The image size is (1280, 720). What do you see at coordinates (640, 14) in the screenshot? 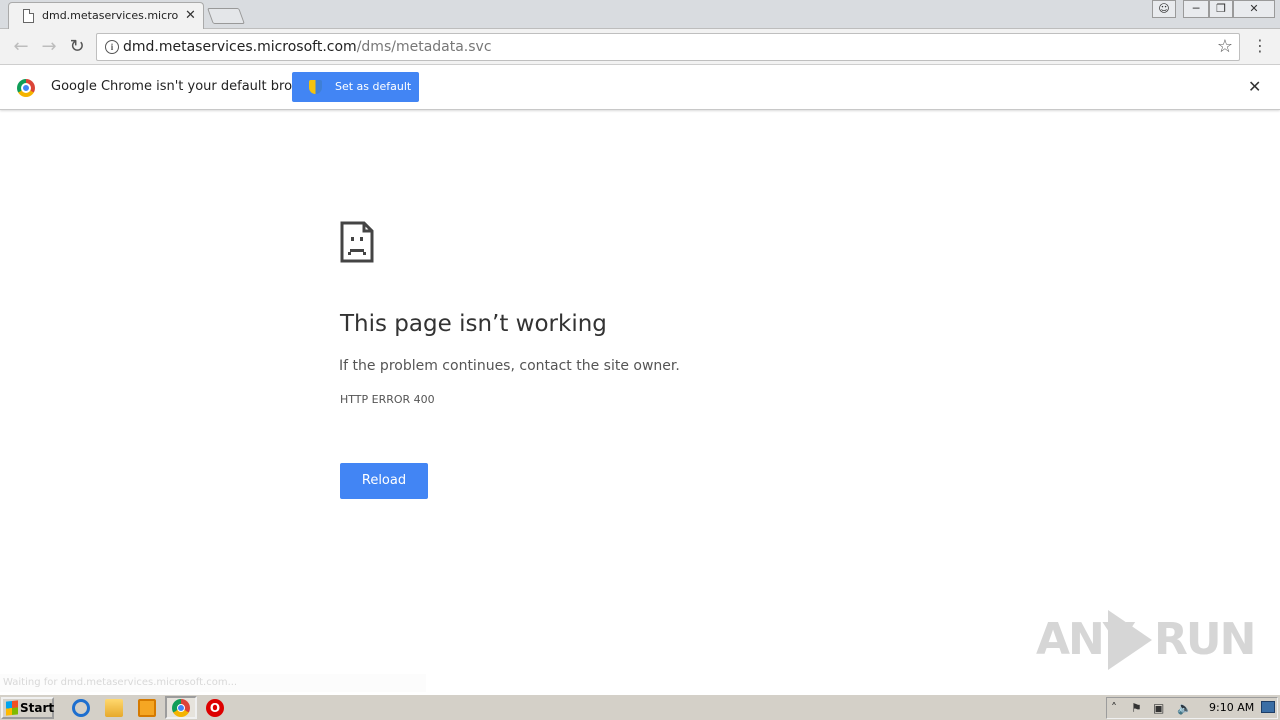
I see `tab-strip: dmd.metaservices.microsoft ✕ ☺ ─ ❐ ✕` at bounding box center [640, 14].